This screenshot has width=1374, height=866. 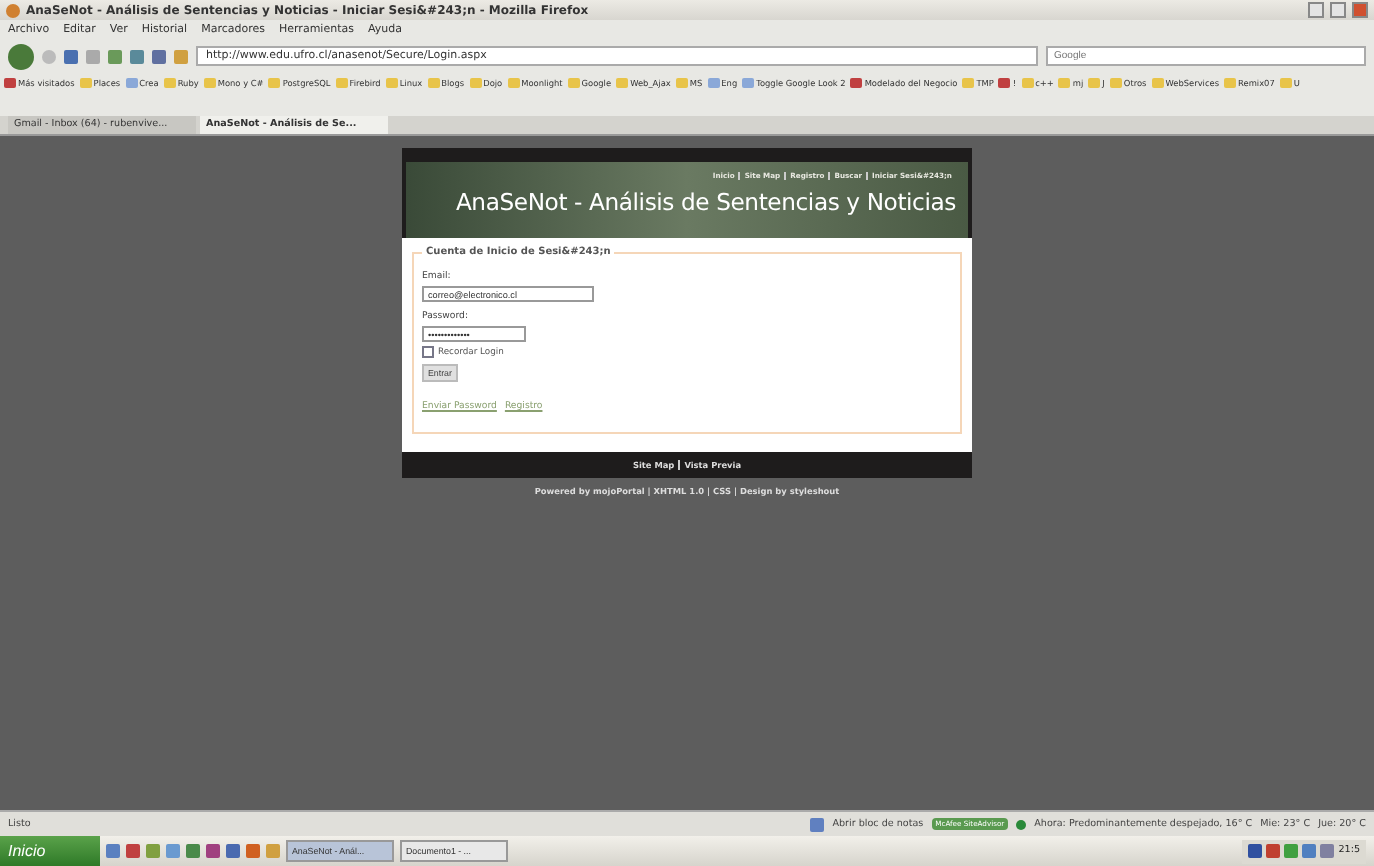 I want to click on remember-checkbox, so click(x=428, y=352).